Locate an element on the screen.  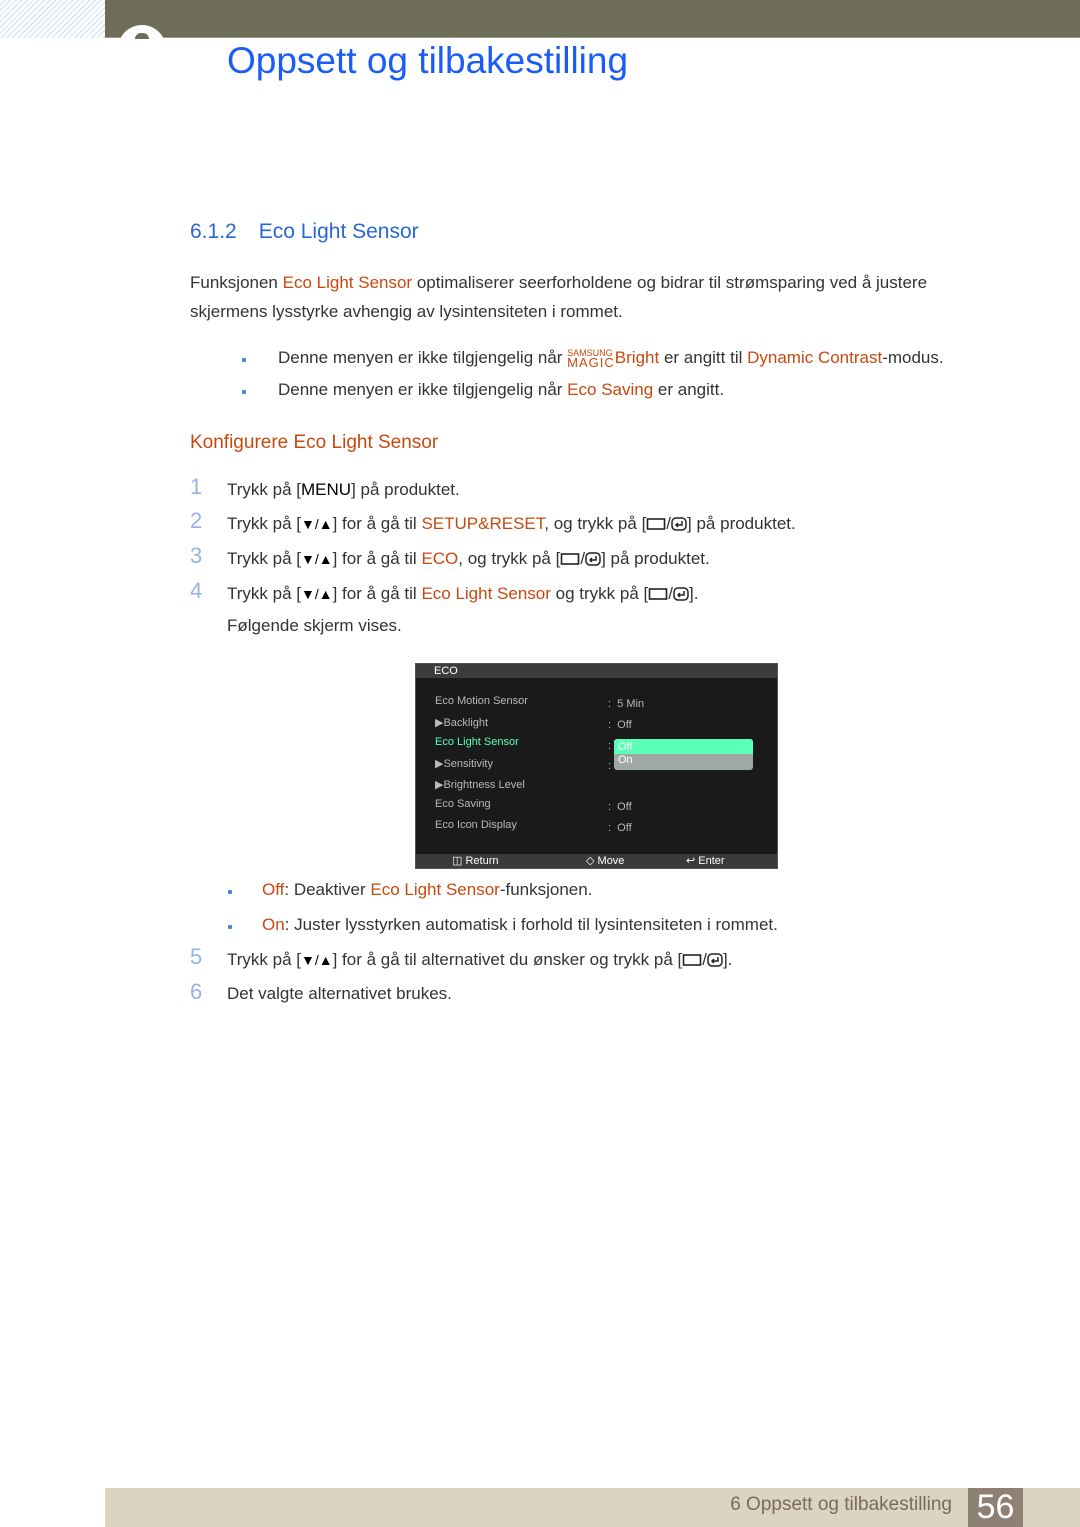
osd-dropdown: Off On is located at coordinates (683, 754).